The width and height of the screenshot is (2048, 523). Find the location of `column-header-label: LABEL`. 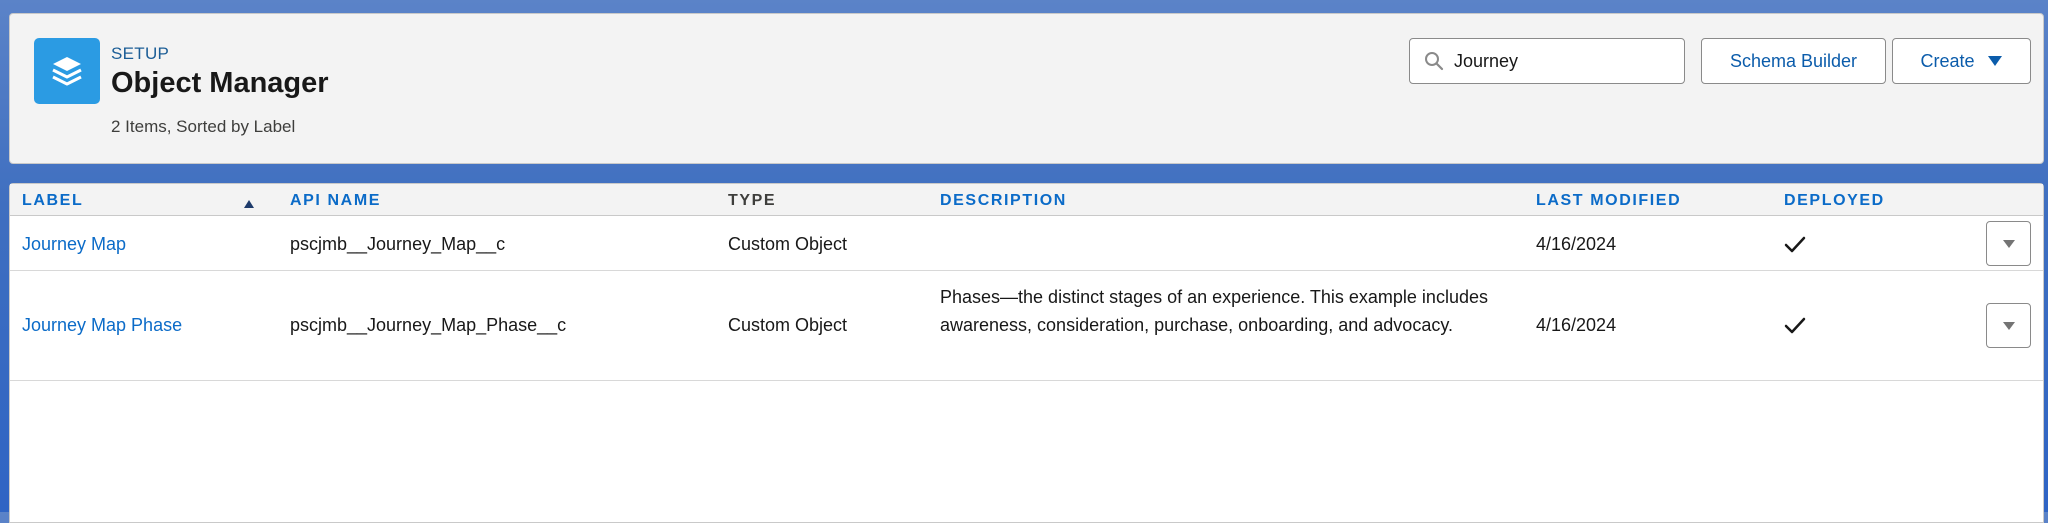

column-header-label: LABEL is located at coordinates (52, 201).